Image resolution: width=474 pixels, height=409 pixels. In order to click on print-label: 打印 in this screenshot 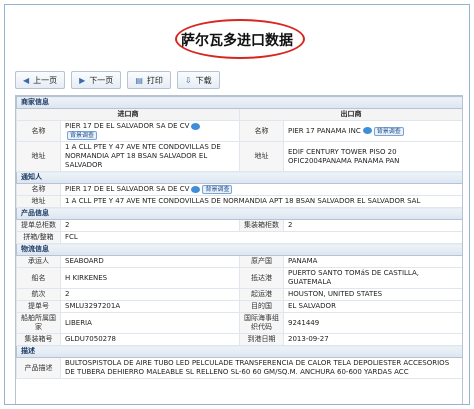, I will do `click(154, 80)`.